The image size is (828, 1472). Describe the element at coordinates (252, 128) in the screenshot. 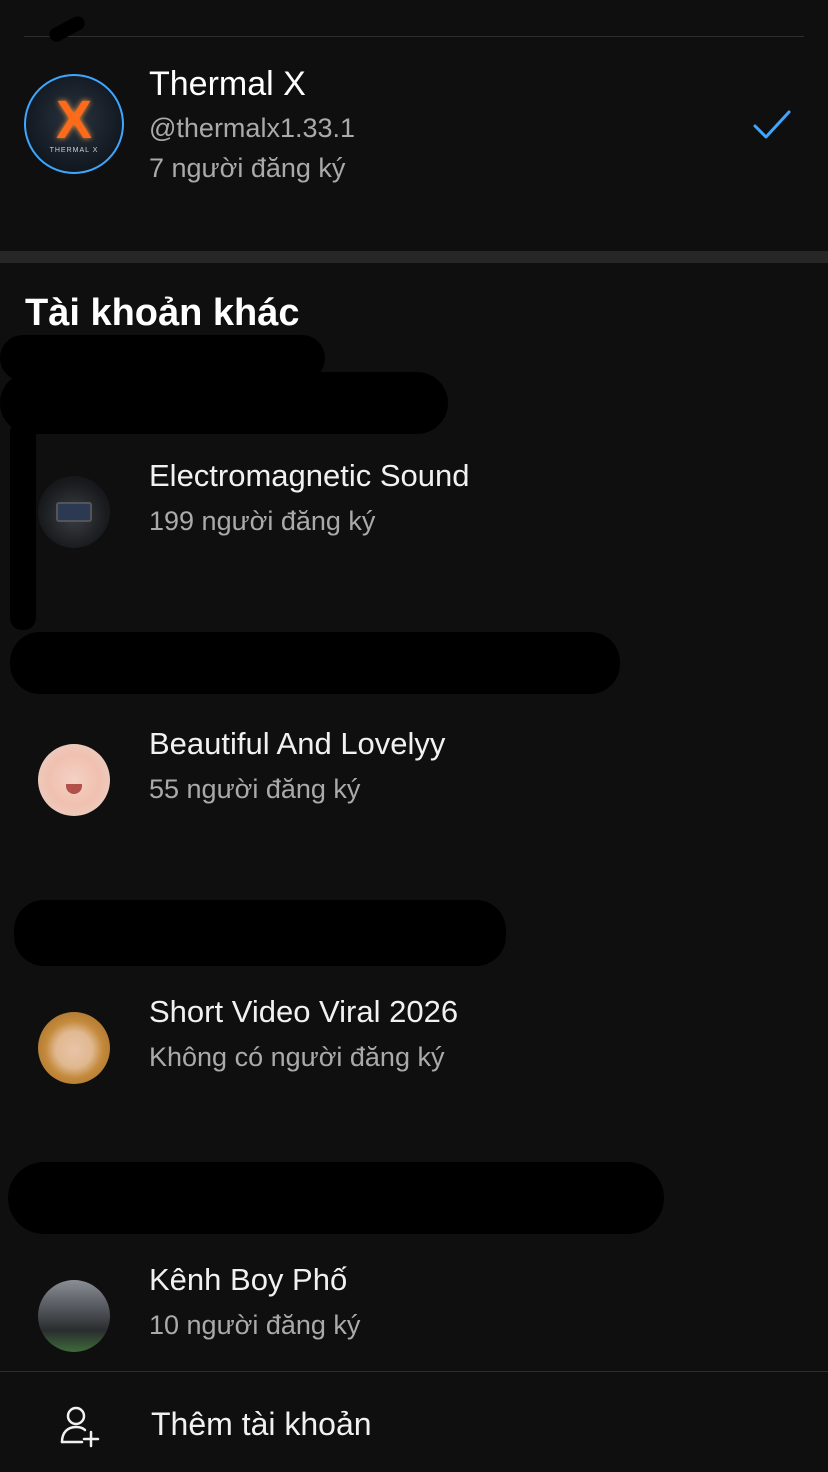

I see `current-account-handle: @thermalx1.33.1` at that location.